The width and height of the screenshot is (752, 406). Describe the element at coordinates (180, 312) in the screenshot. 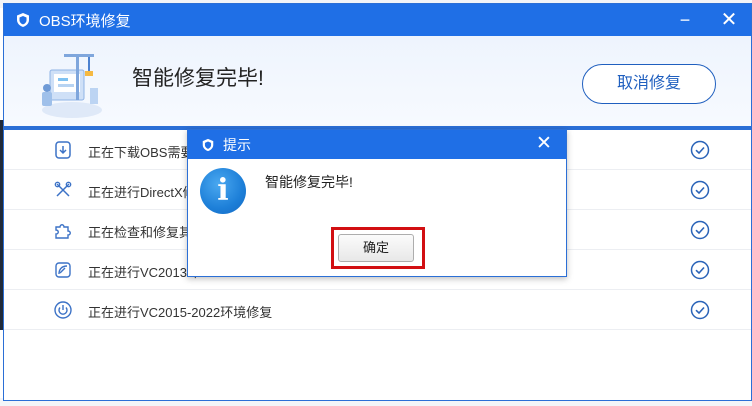

I see `task-label: 正在进行VC2015-2022环境修复` at that location.